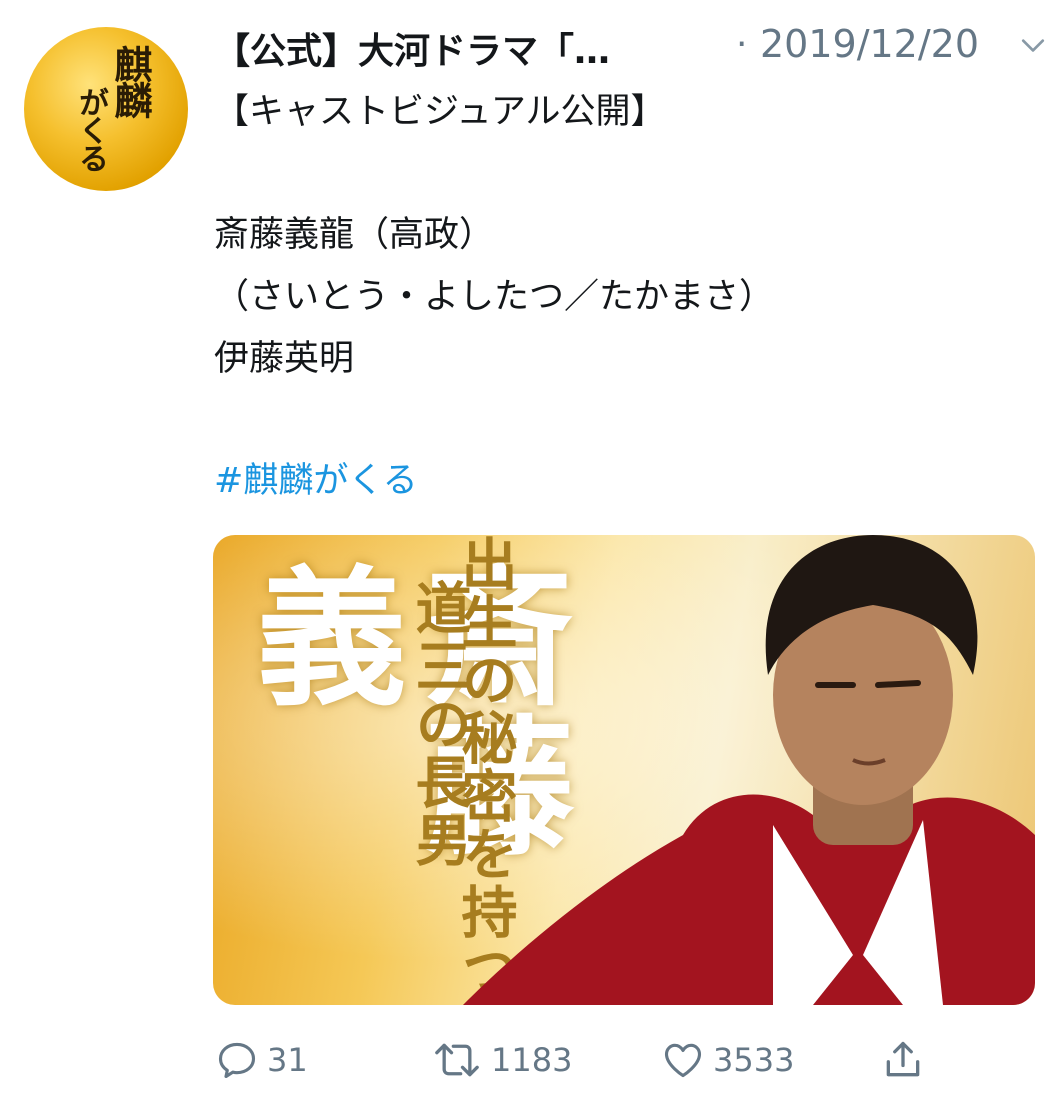 The width and height of the screenshot is (1050, 1118). I want to click on avatar-text-sub: がくる, so click(90, 129).